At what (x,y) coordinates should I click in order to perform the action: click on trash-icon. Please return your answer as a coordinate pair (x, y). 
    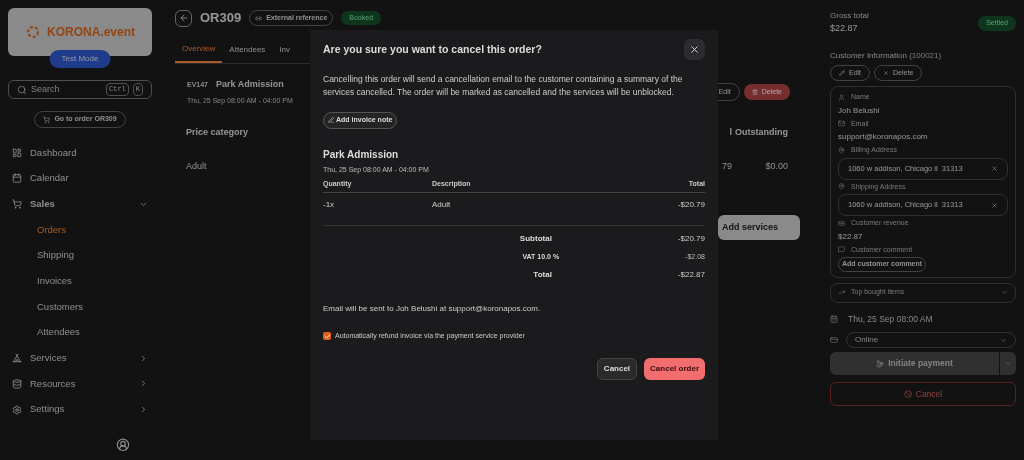
    Looking at the image, I should click on (754, 92).